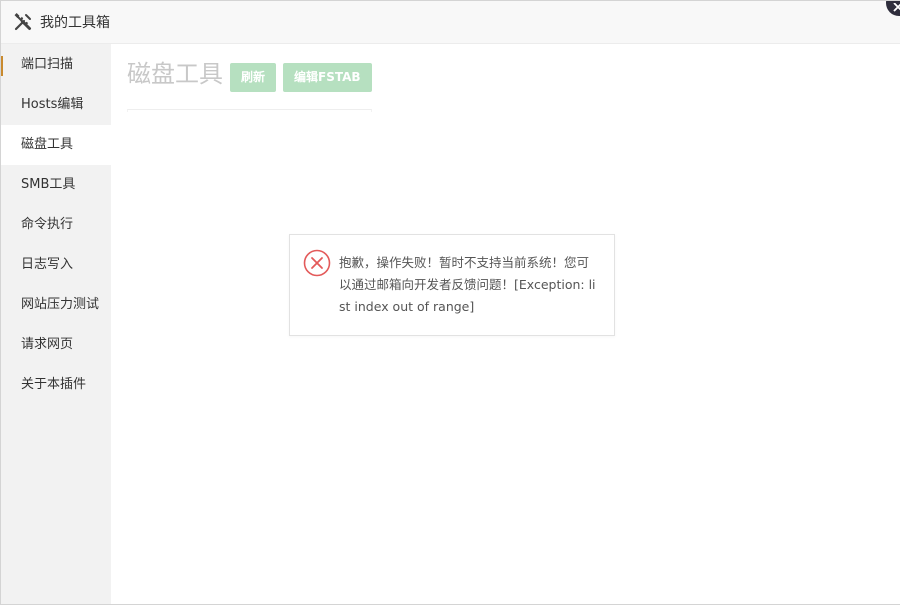  What do you see at coordinates (56, 265) in the screenshot?
I see `sidebar-item-log-write: 日志写入` at bounding box center [56, 265].